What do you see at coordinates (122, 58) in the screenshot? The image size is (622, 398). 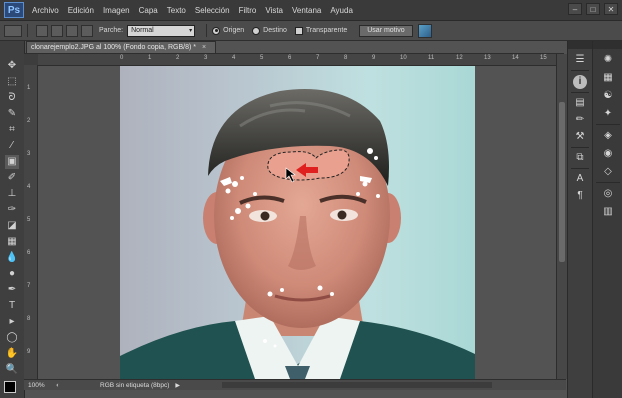 I see `ruler-tick-label: 0` at bounding box center [122, 58].